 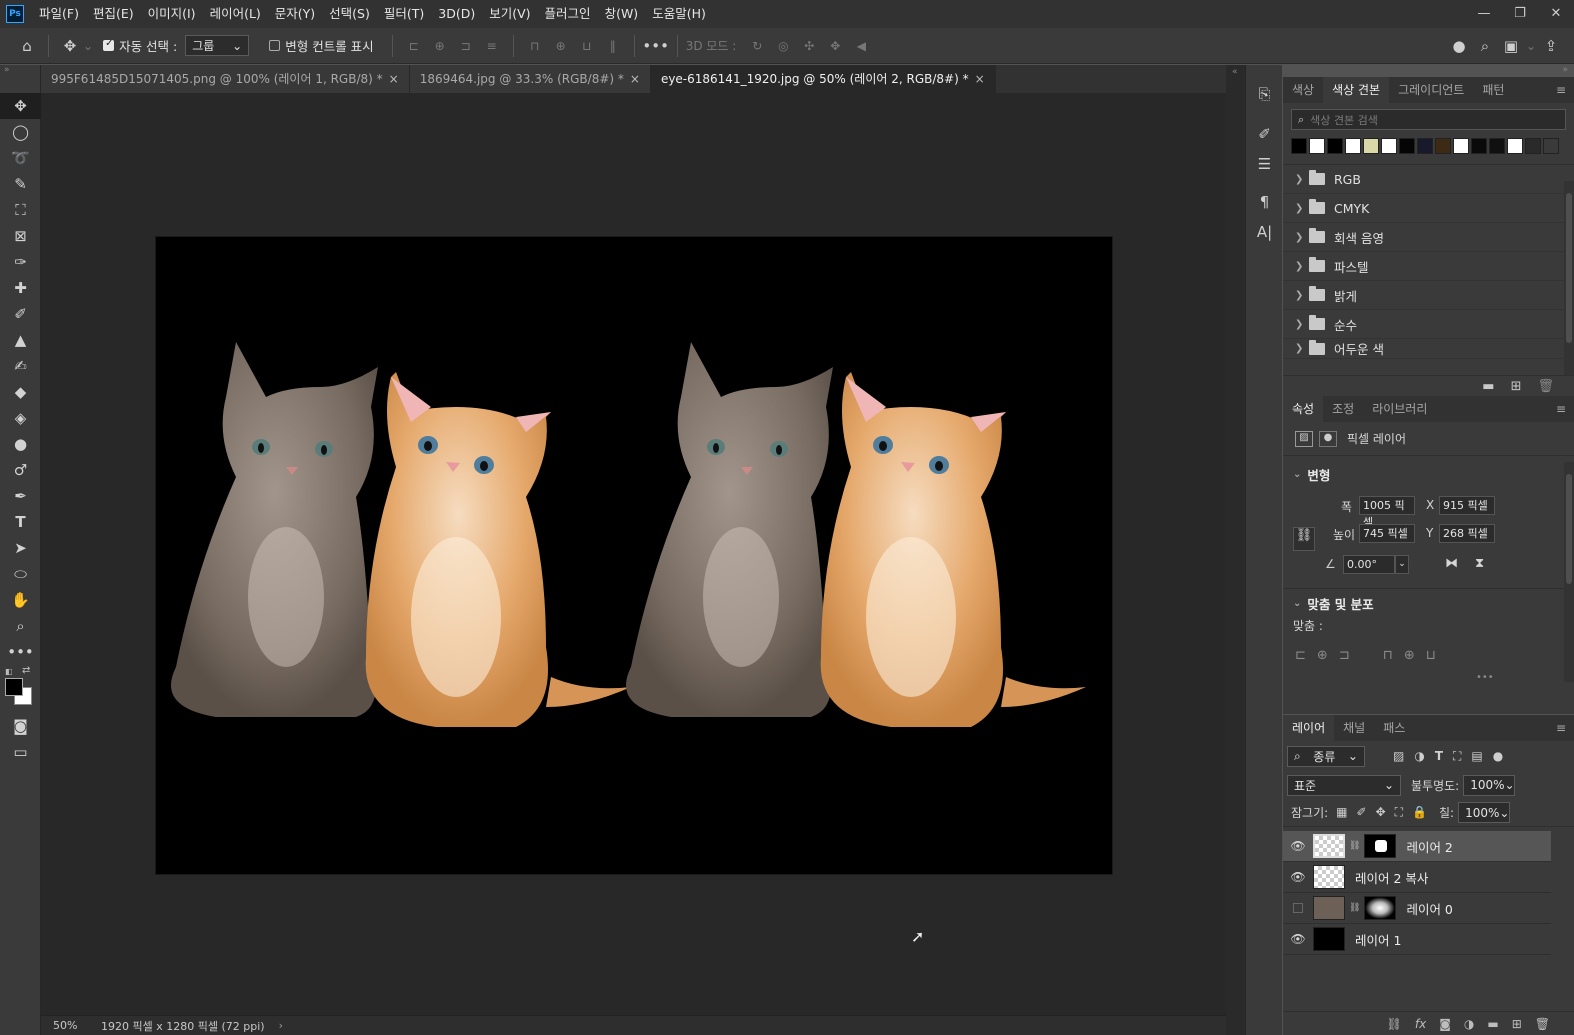 What do you see at coordinates (613, 46) in the screenshot?
I see `distribute-v-icon: ‖` at bounding box center [613, 46].